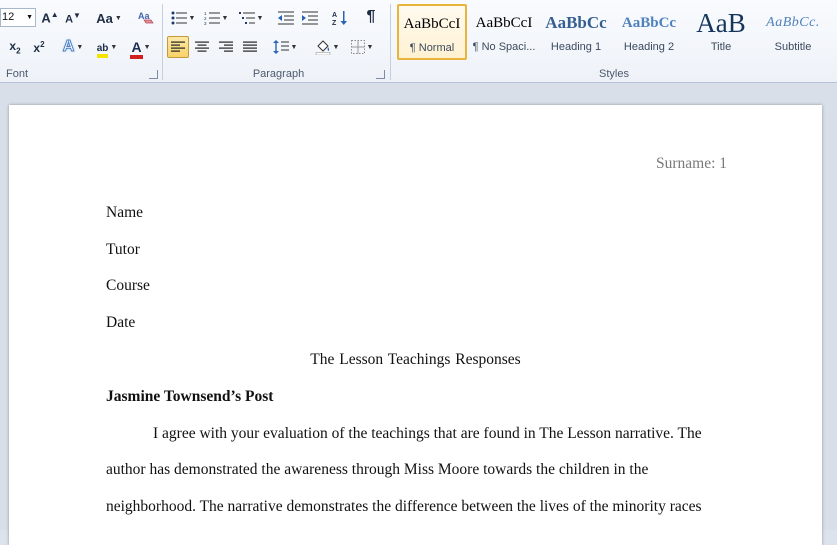 The height and width of the screenshot is (545, 837). I want to click on paragraph-group: ▼ 1 2 3 ▼ ▼ AZ ¶ ▼ ▼ ▼ Paragraph, so click(276, 41).